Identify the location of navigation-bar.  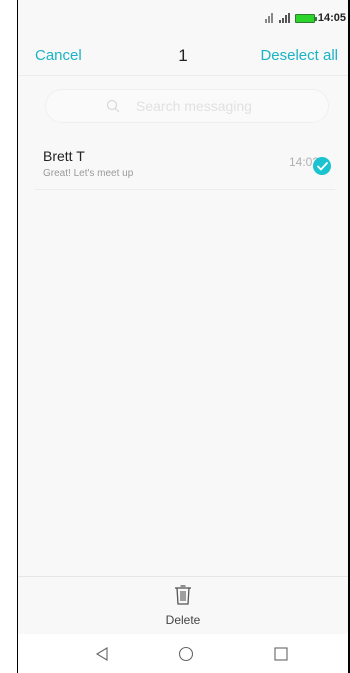
(183, 653).